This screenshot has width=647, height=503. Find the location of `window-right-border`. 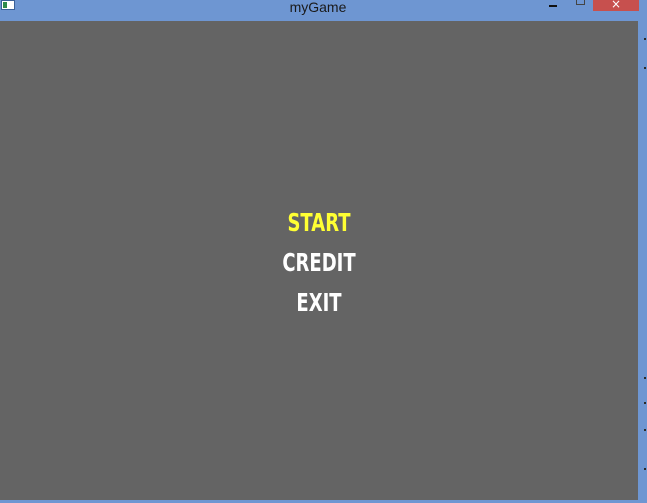

window-right-border is located at coordinates (642, 262).